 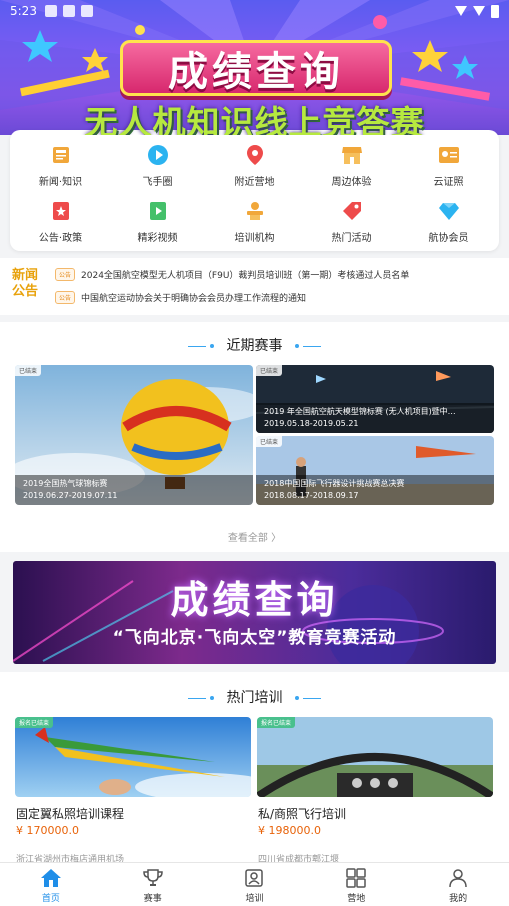 I want to click on event-date: 2019.06.27-2019.07.11, so click(x=70, y=495).